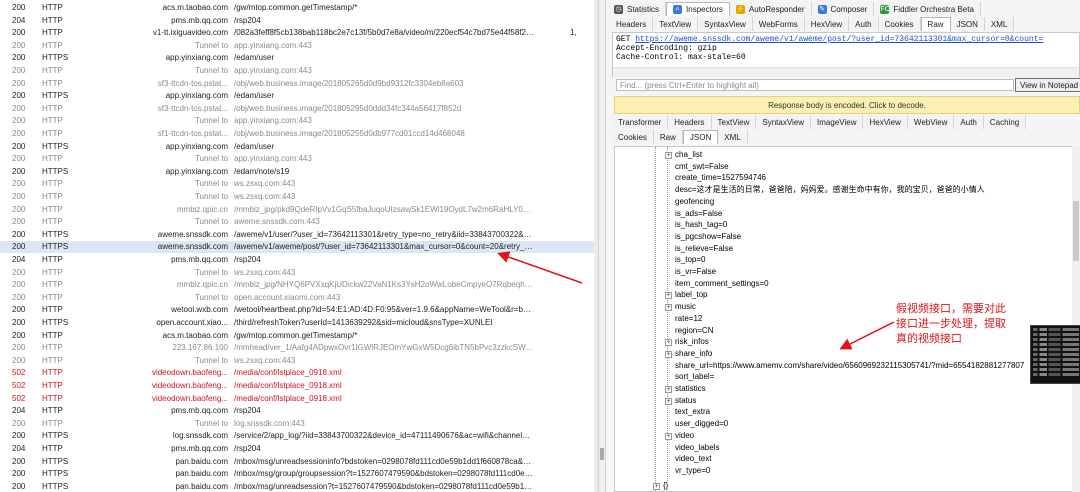  I want to click on json-node: item_comment_settings=0, so click(722, 283).